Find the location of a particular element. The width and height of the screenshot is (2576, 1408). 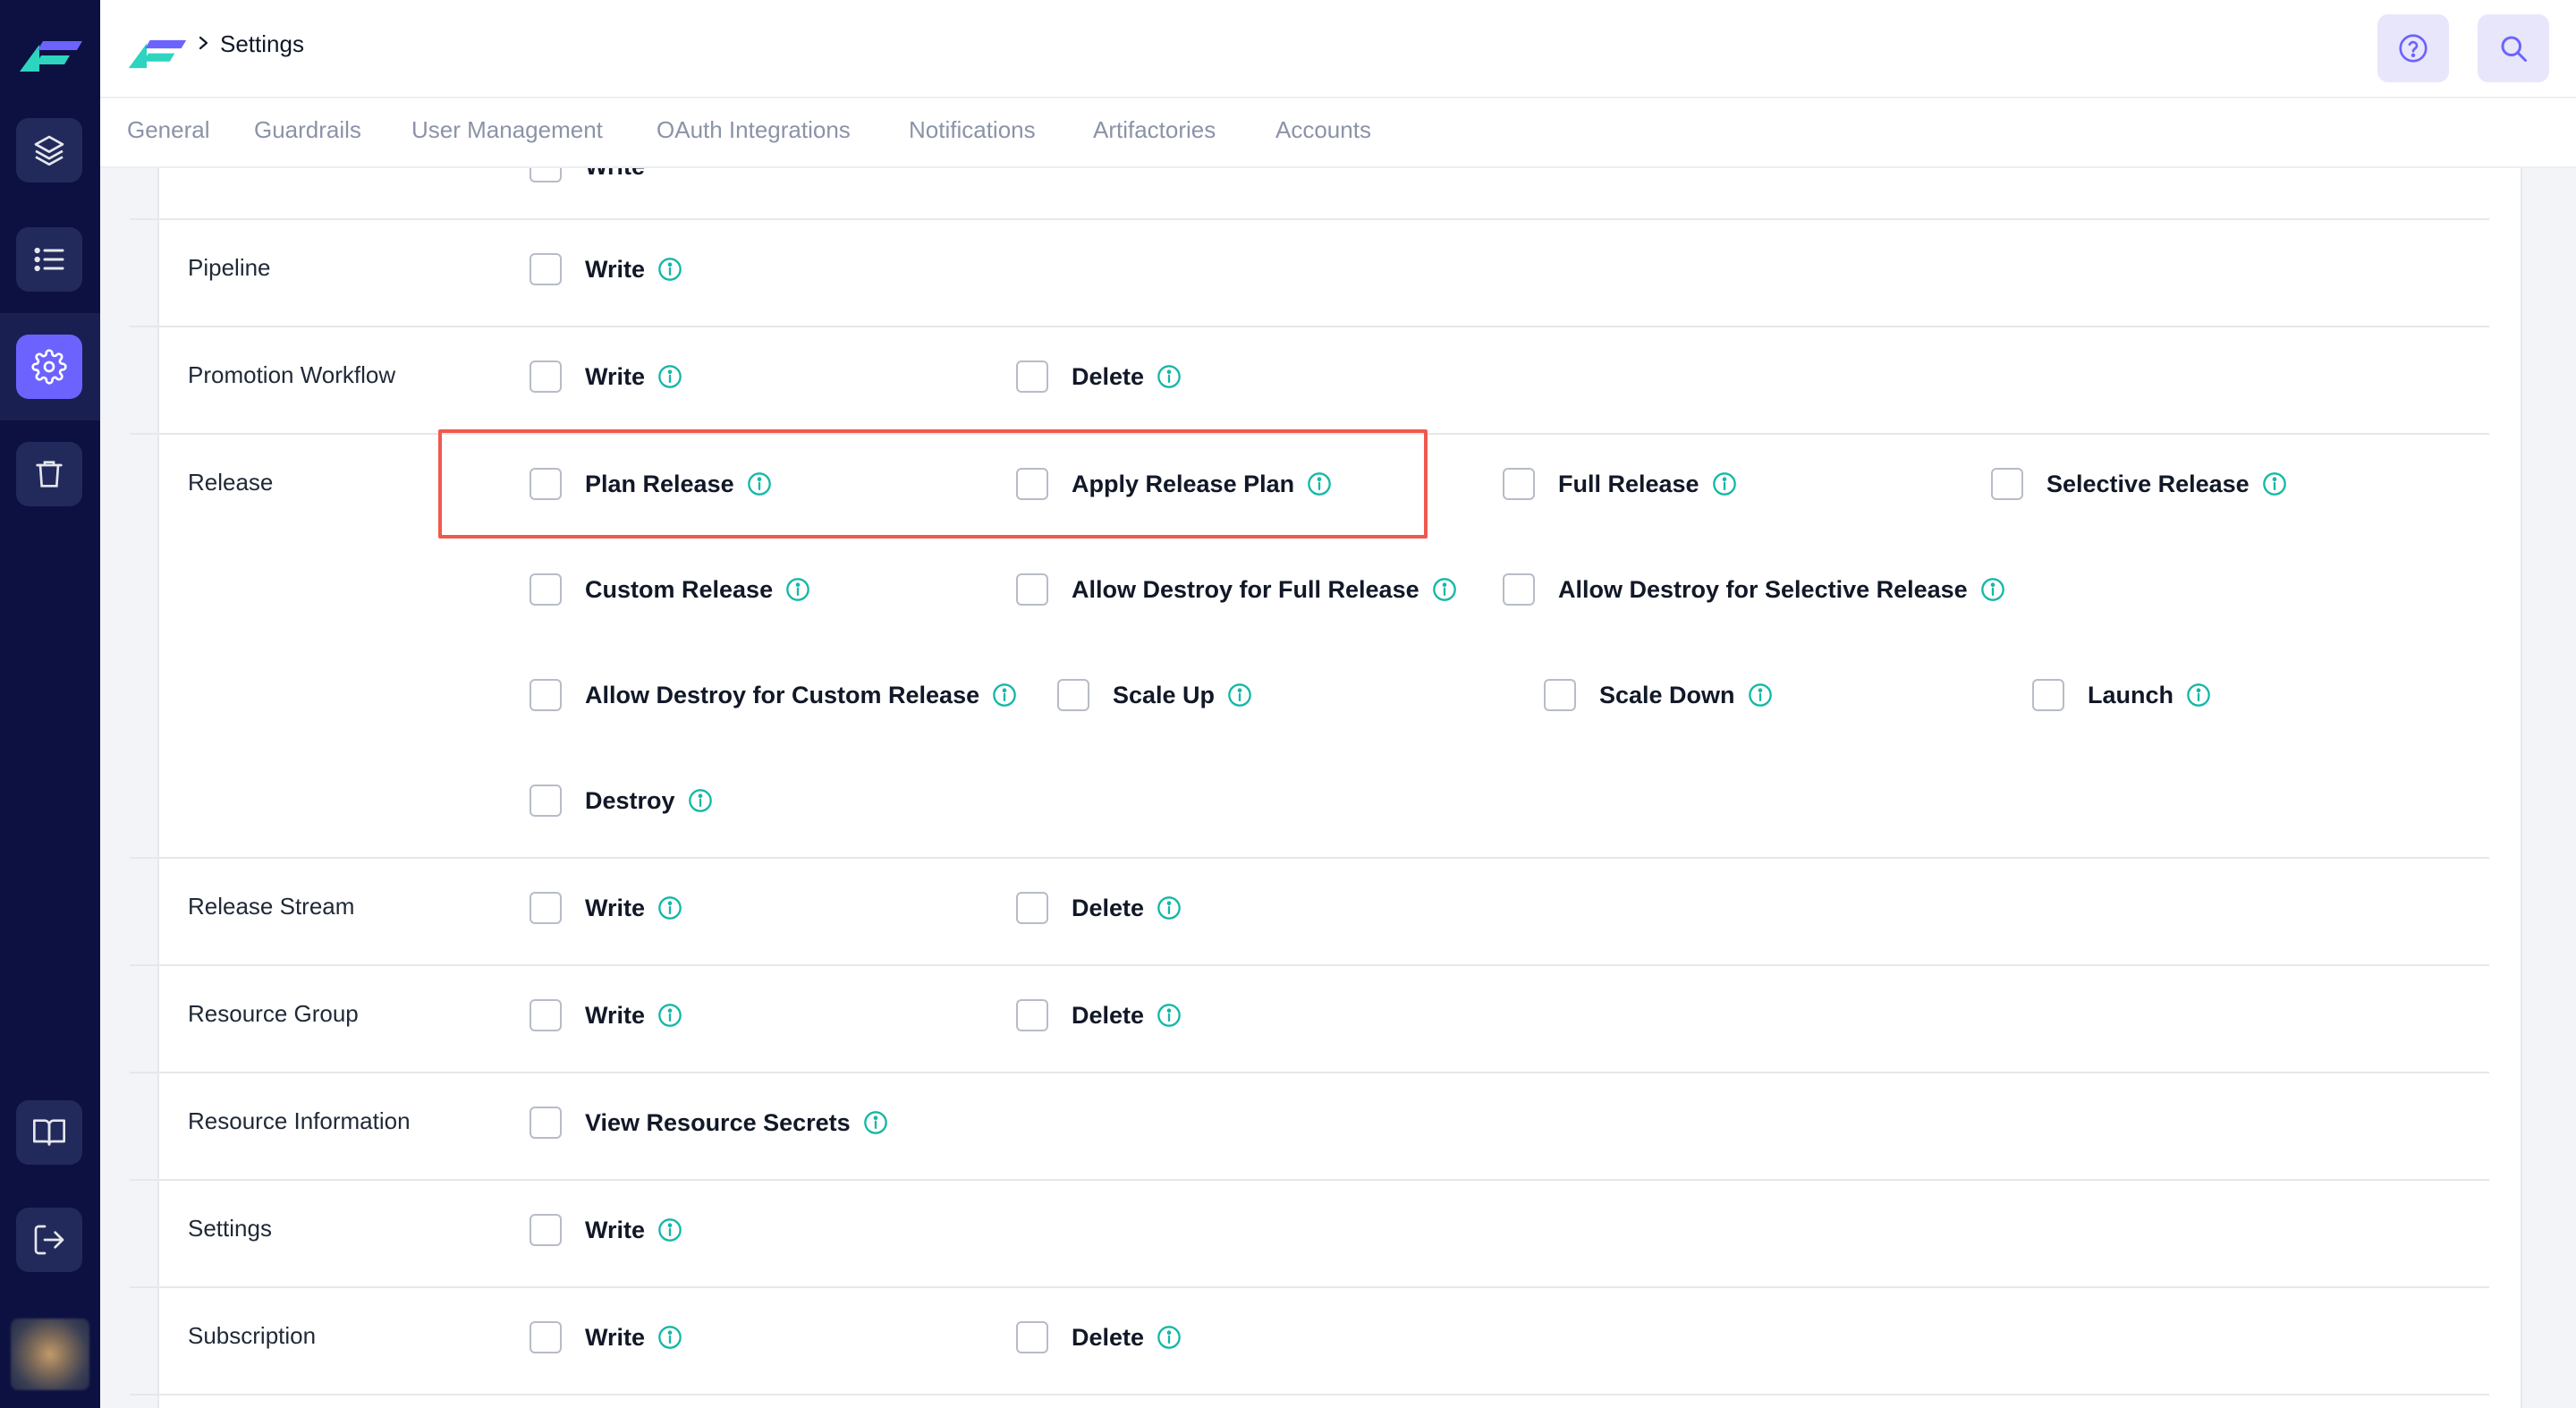

permission-item: Custom Release is located at coordinates (670, 589).